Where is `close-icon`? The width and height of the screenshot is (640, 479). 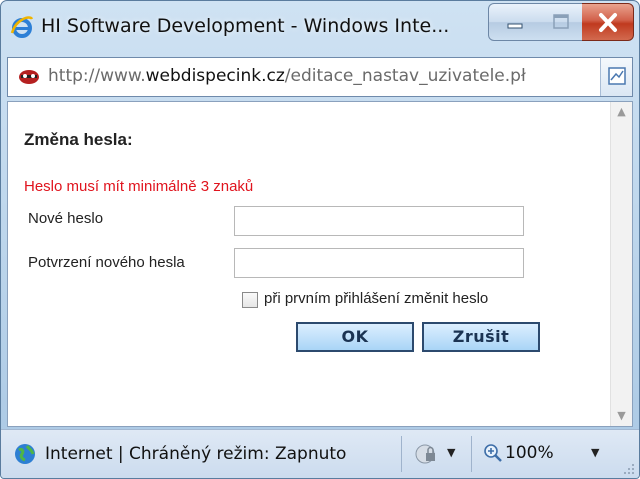
close-icon is located at coordinates (608, 22).